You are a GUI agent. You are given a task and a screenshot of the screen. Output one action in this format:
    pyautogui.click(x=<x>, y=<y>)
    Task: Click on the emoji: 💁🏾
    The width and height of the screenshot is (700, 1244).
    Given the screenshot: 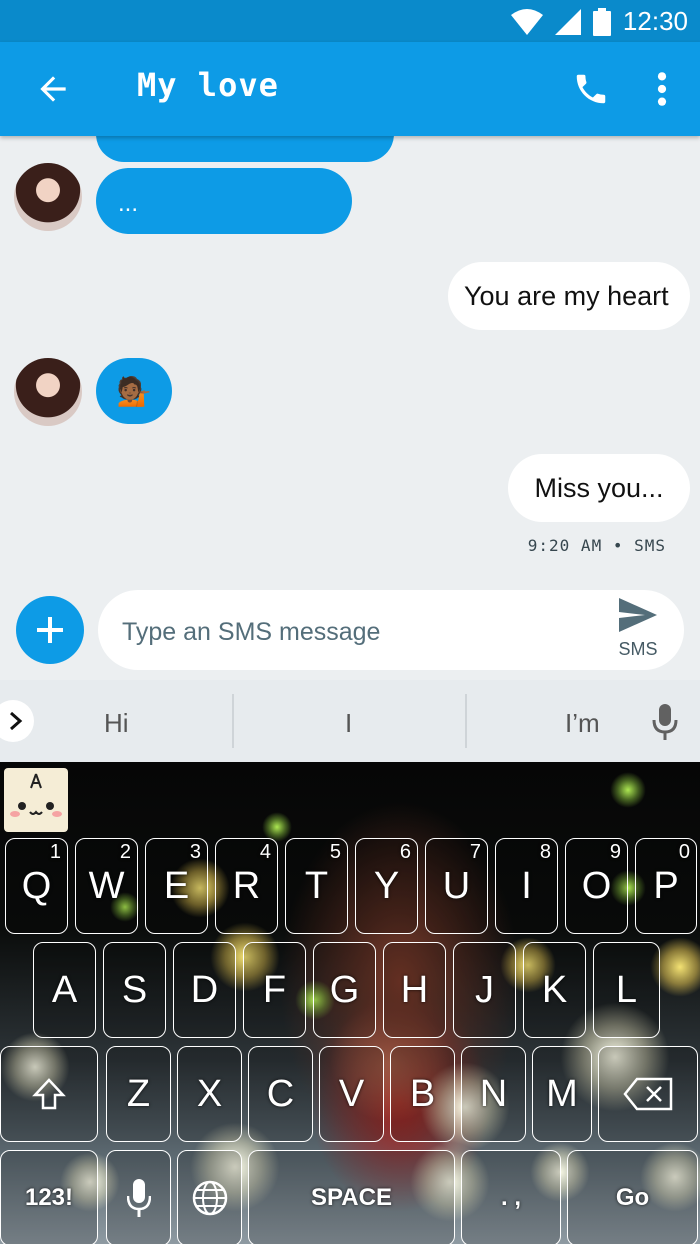 What is the action you would take?
    pyautogui.click(x=134, y=391)
    